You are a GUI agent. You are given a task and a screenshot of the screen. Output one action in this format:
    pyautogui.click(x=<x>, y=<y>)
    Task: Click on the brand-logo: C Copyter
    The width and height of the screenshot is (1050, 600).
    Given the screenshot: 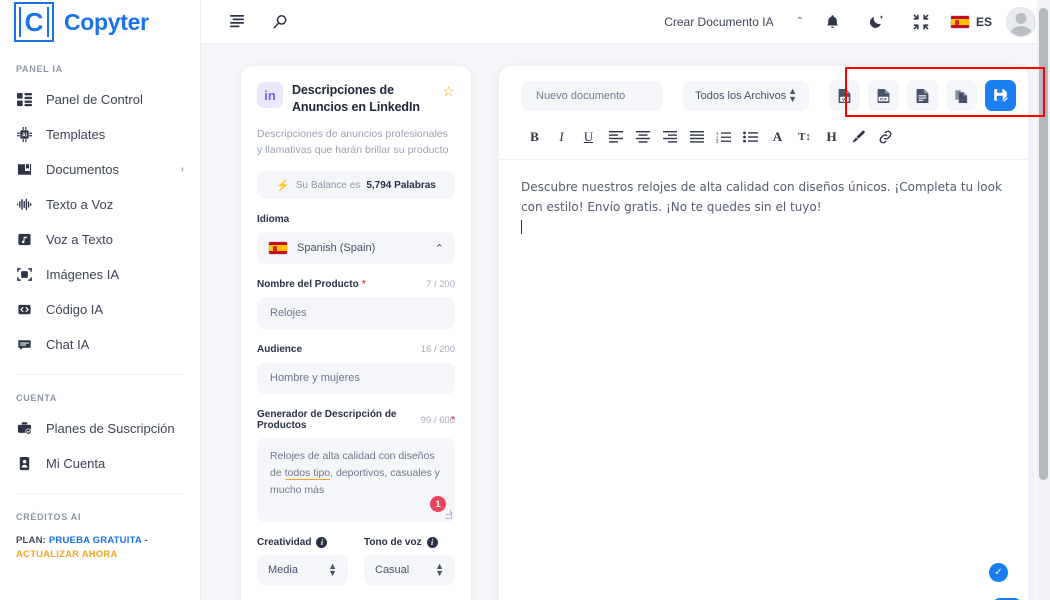 What is the action you would take?
    pyautogui.click(x=100, y=22)
    